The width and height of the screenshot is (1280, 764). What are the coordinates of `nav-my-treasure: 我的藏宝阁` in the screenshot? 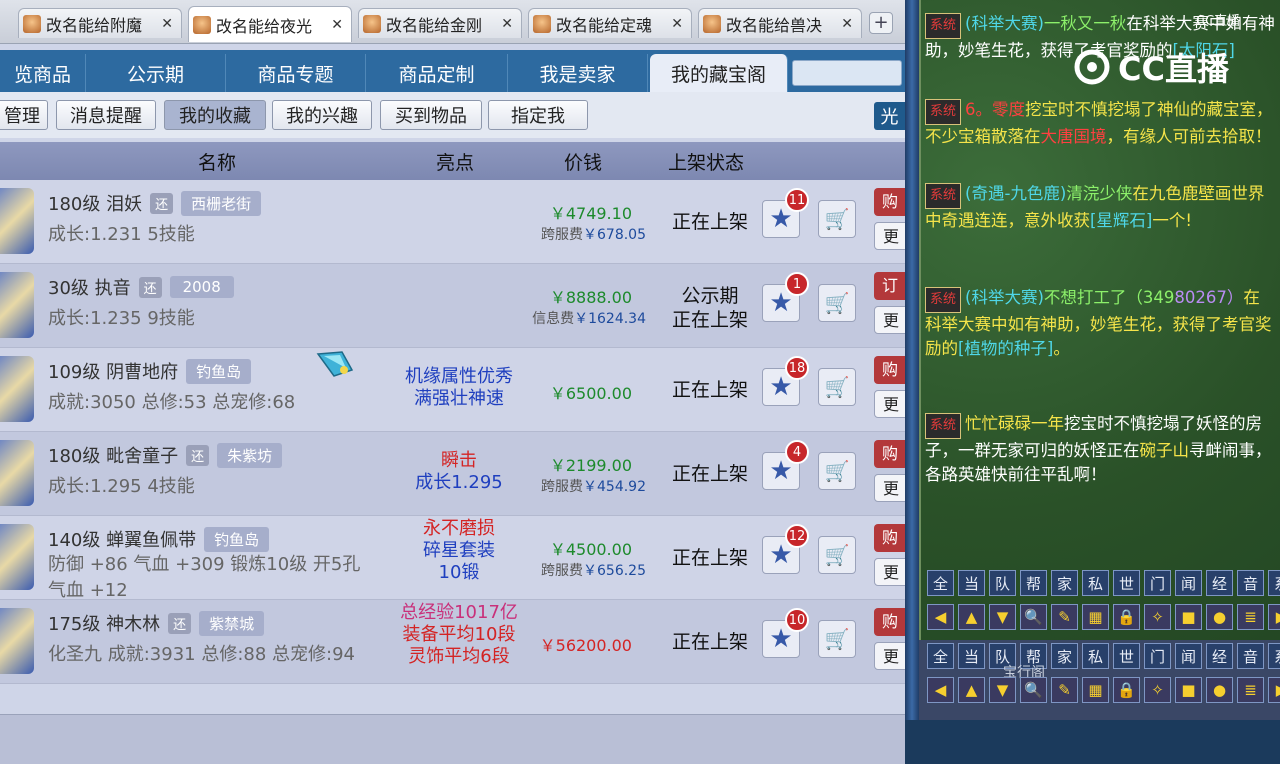 It's located at (719, 73).